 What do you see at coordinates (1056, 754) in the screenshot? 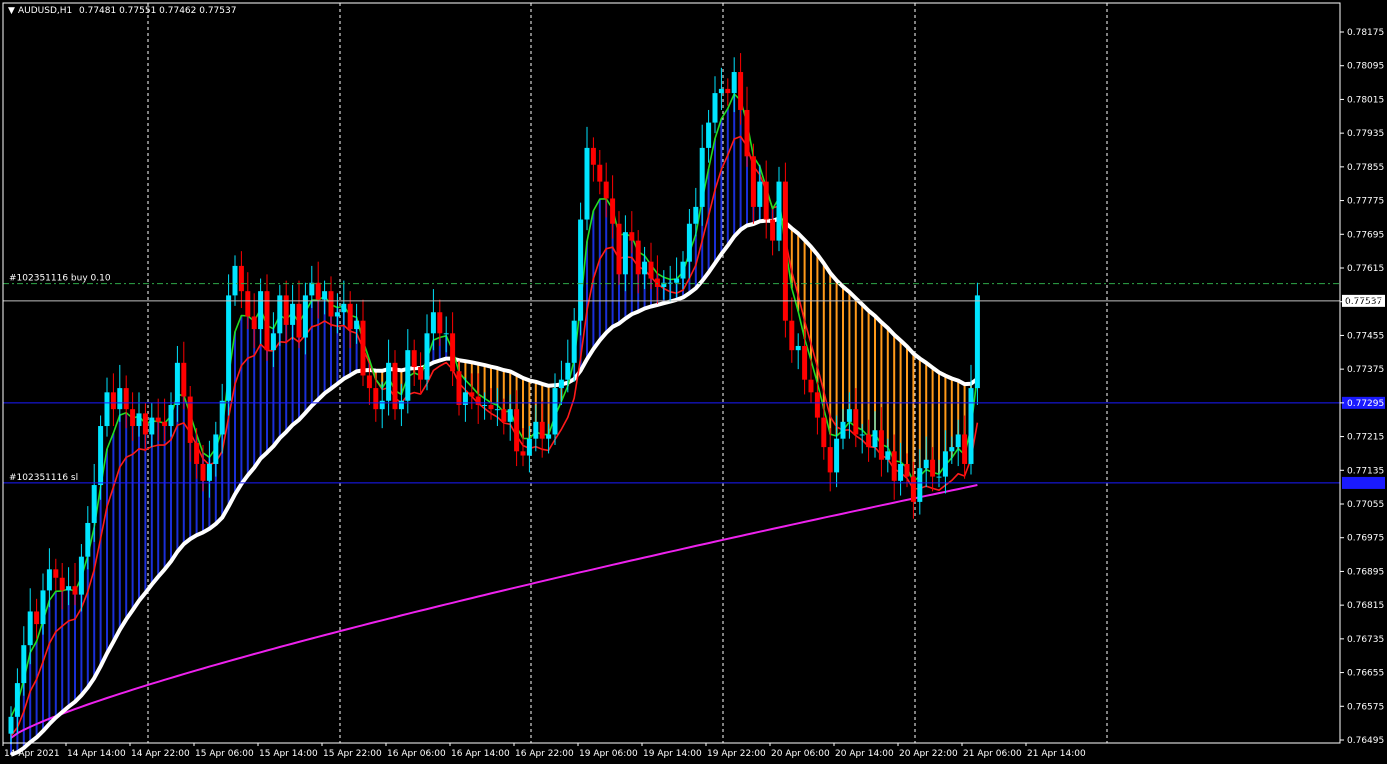
I see `x-tick-label: 21 Apr 14:00` at bounding box center [1056, 754].